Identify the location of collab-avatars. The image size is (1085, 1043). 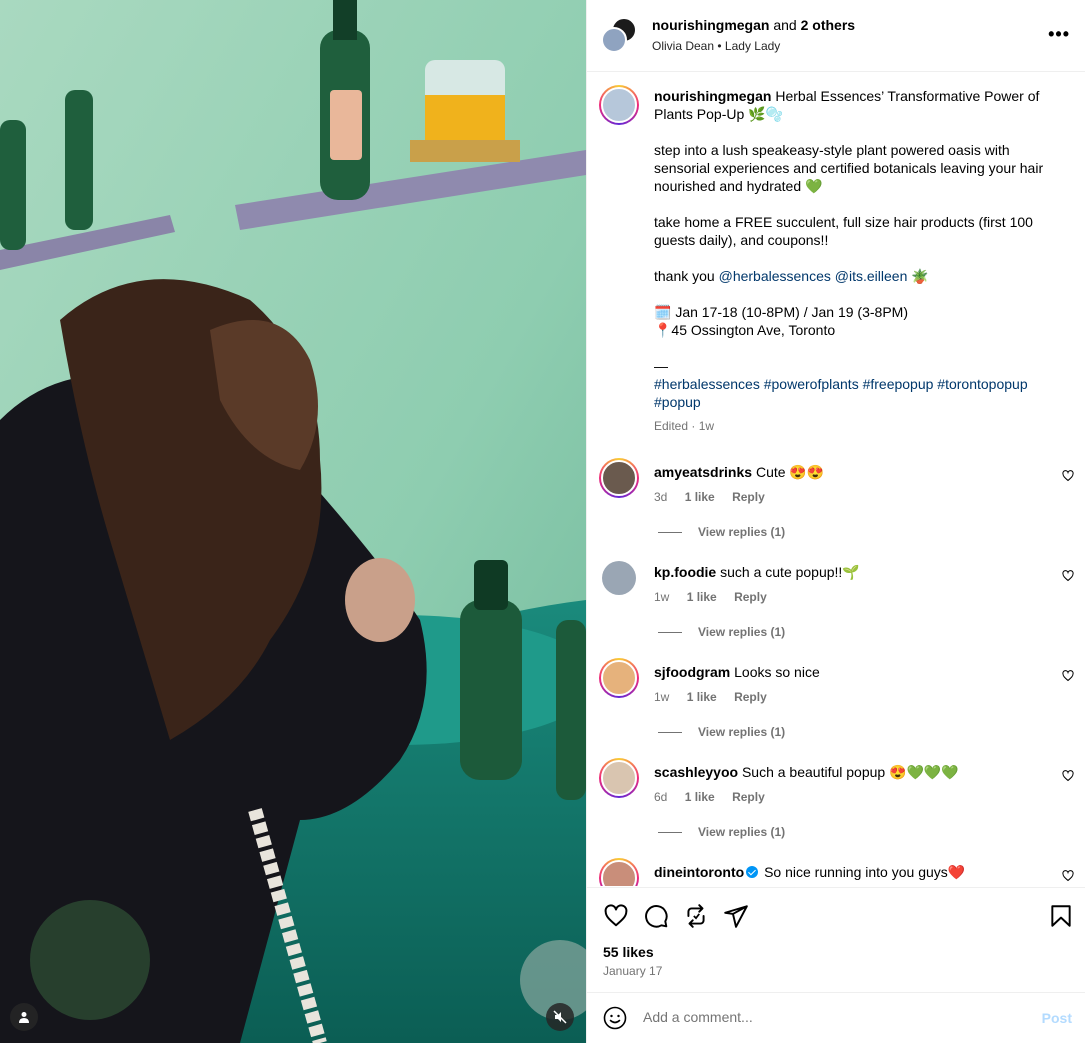
(620, 36).